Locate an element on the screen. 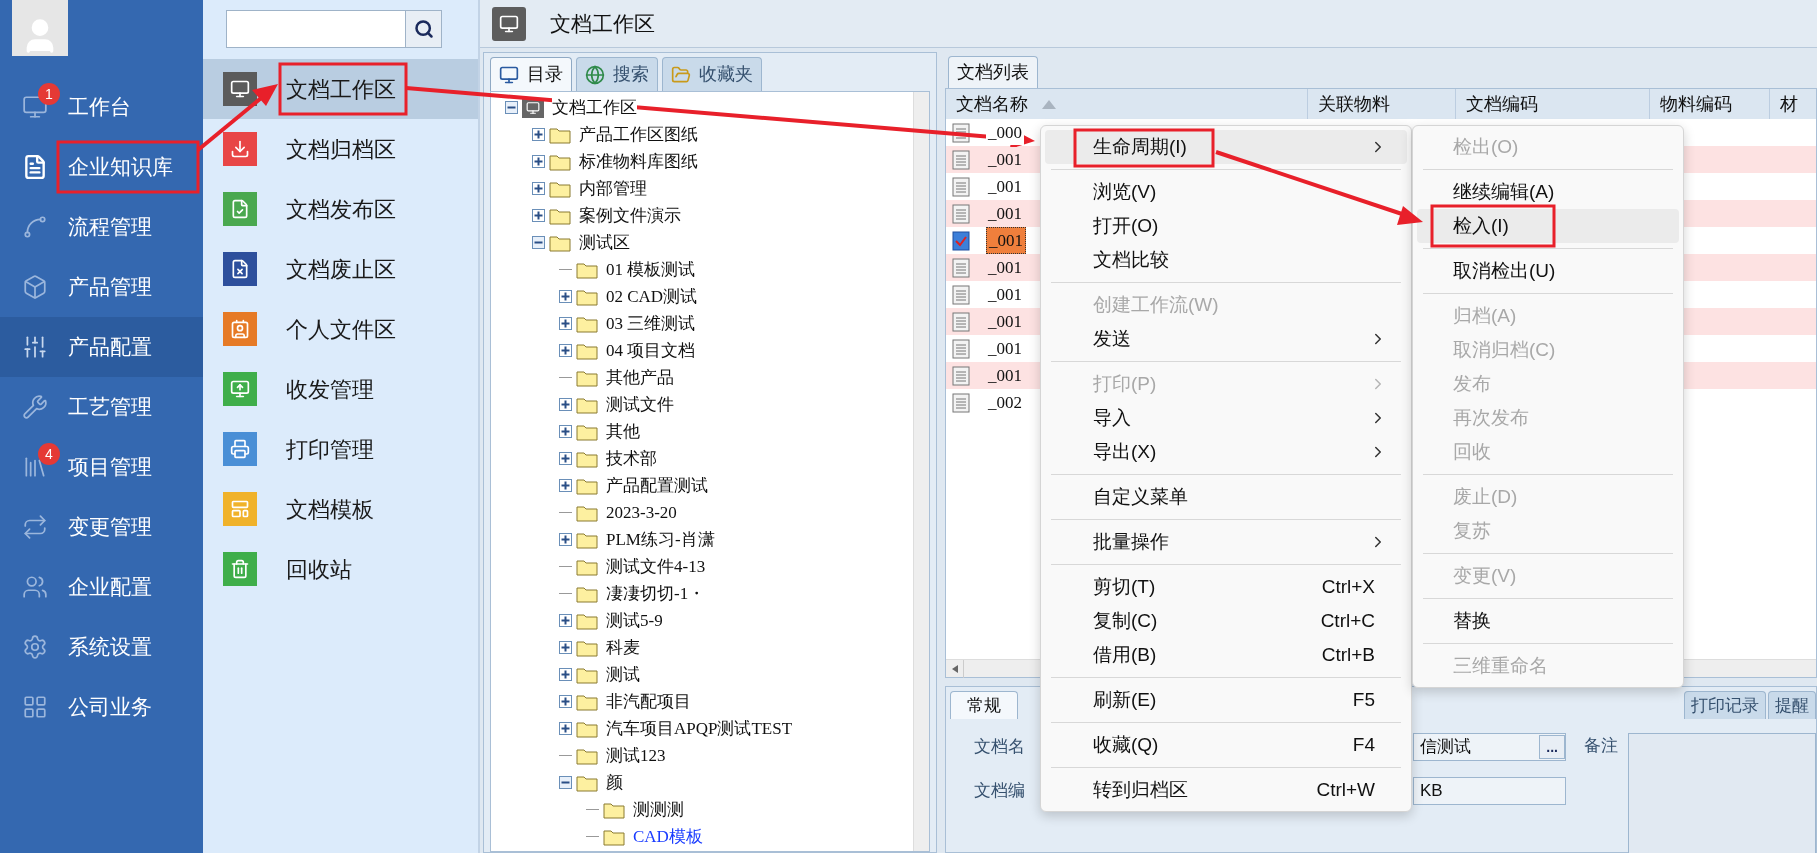  field-label: 文档编 is located at coordinates (999, 791).